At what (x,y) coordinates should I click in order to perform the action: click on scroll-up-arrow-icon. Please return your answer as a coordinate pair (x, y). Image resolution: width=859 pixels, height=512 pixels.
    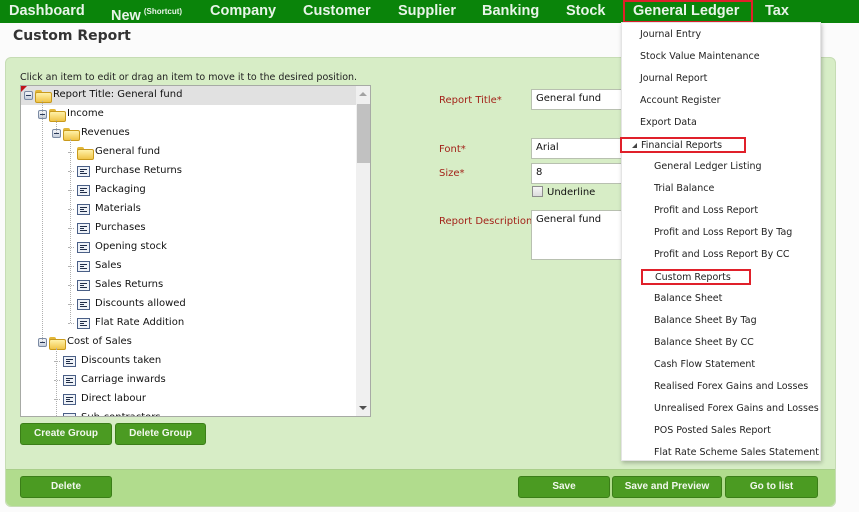
    Looking at the image, I should click on (363, 94).